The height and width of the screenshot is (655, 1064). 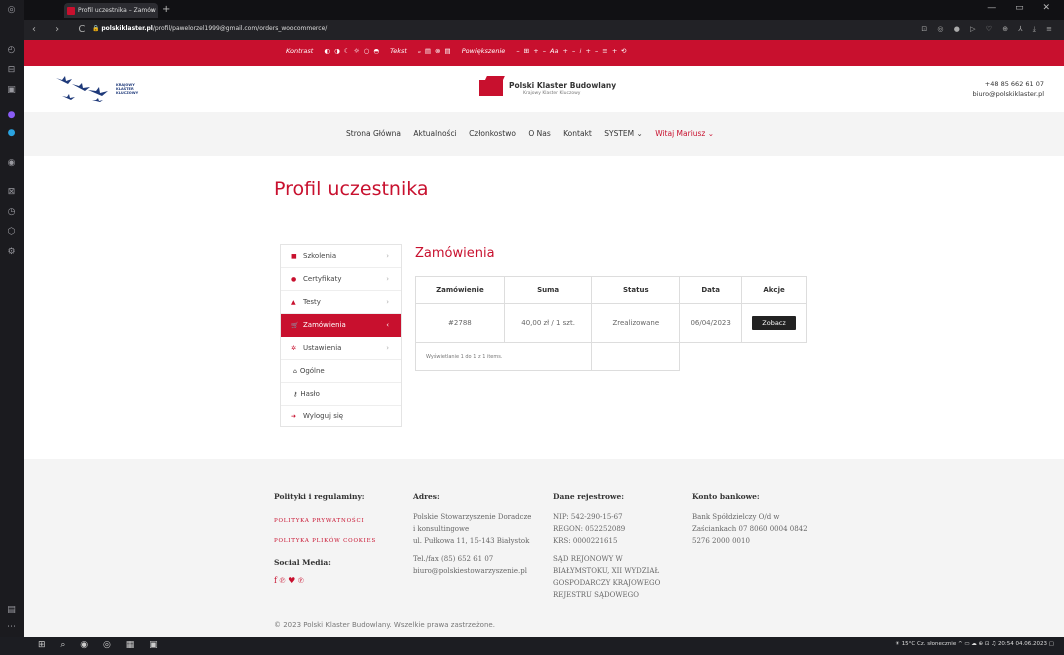 I want to click on address-line: ul. Pułkowa 11, 15-143 Białystok, so click(x=471, y=541).